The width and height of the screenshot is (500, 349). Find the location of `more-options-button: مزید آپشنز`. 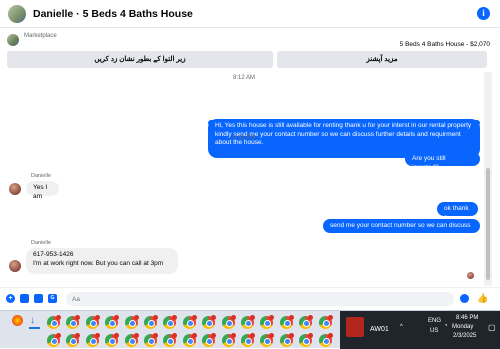

more-options-button: مزید آپشنز is located at coordinates (382, 59).